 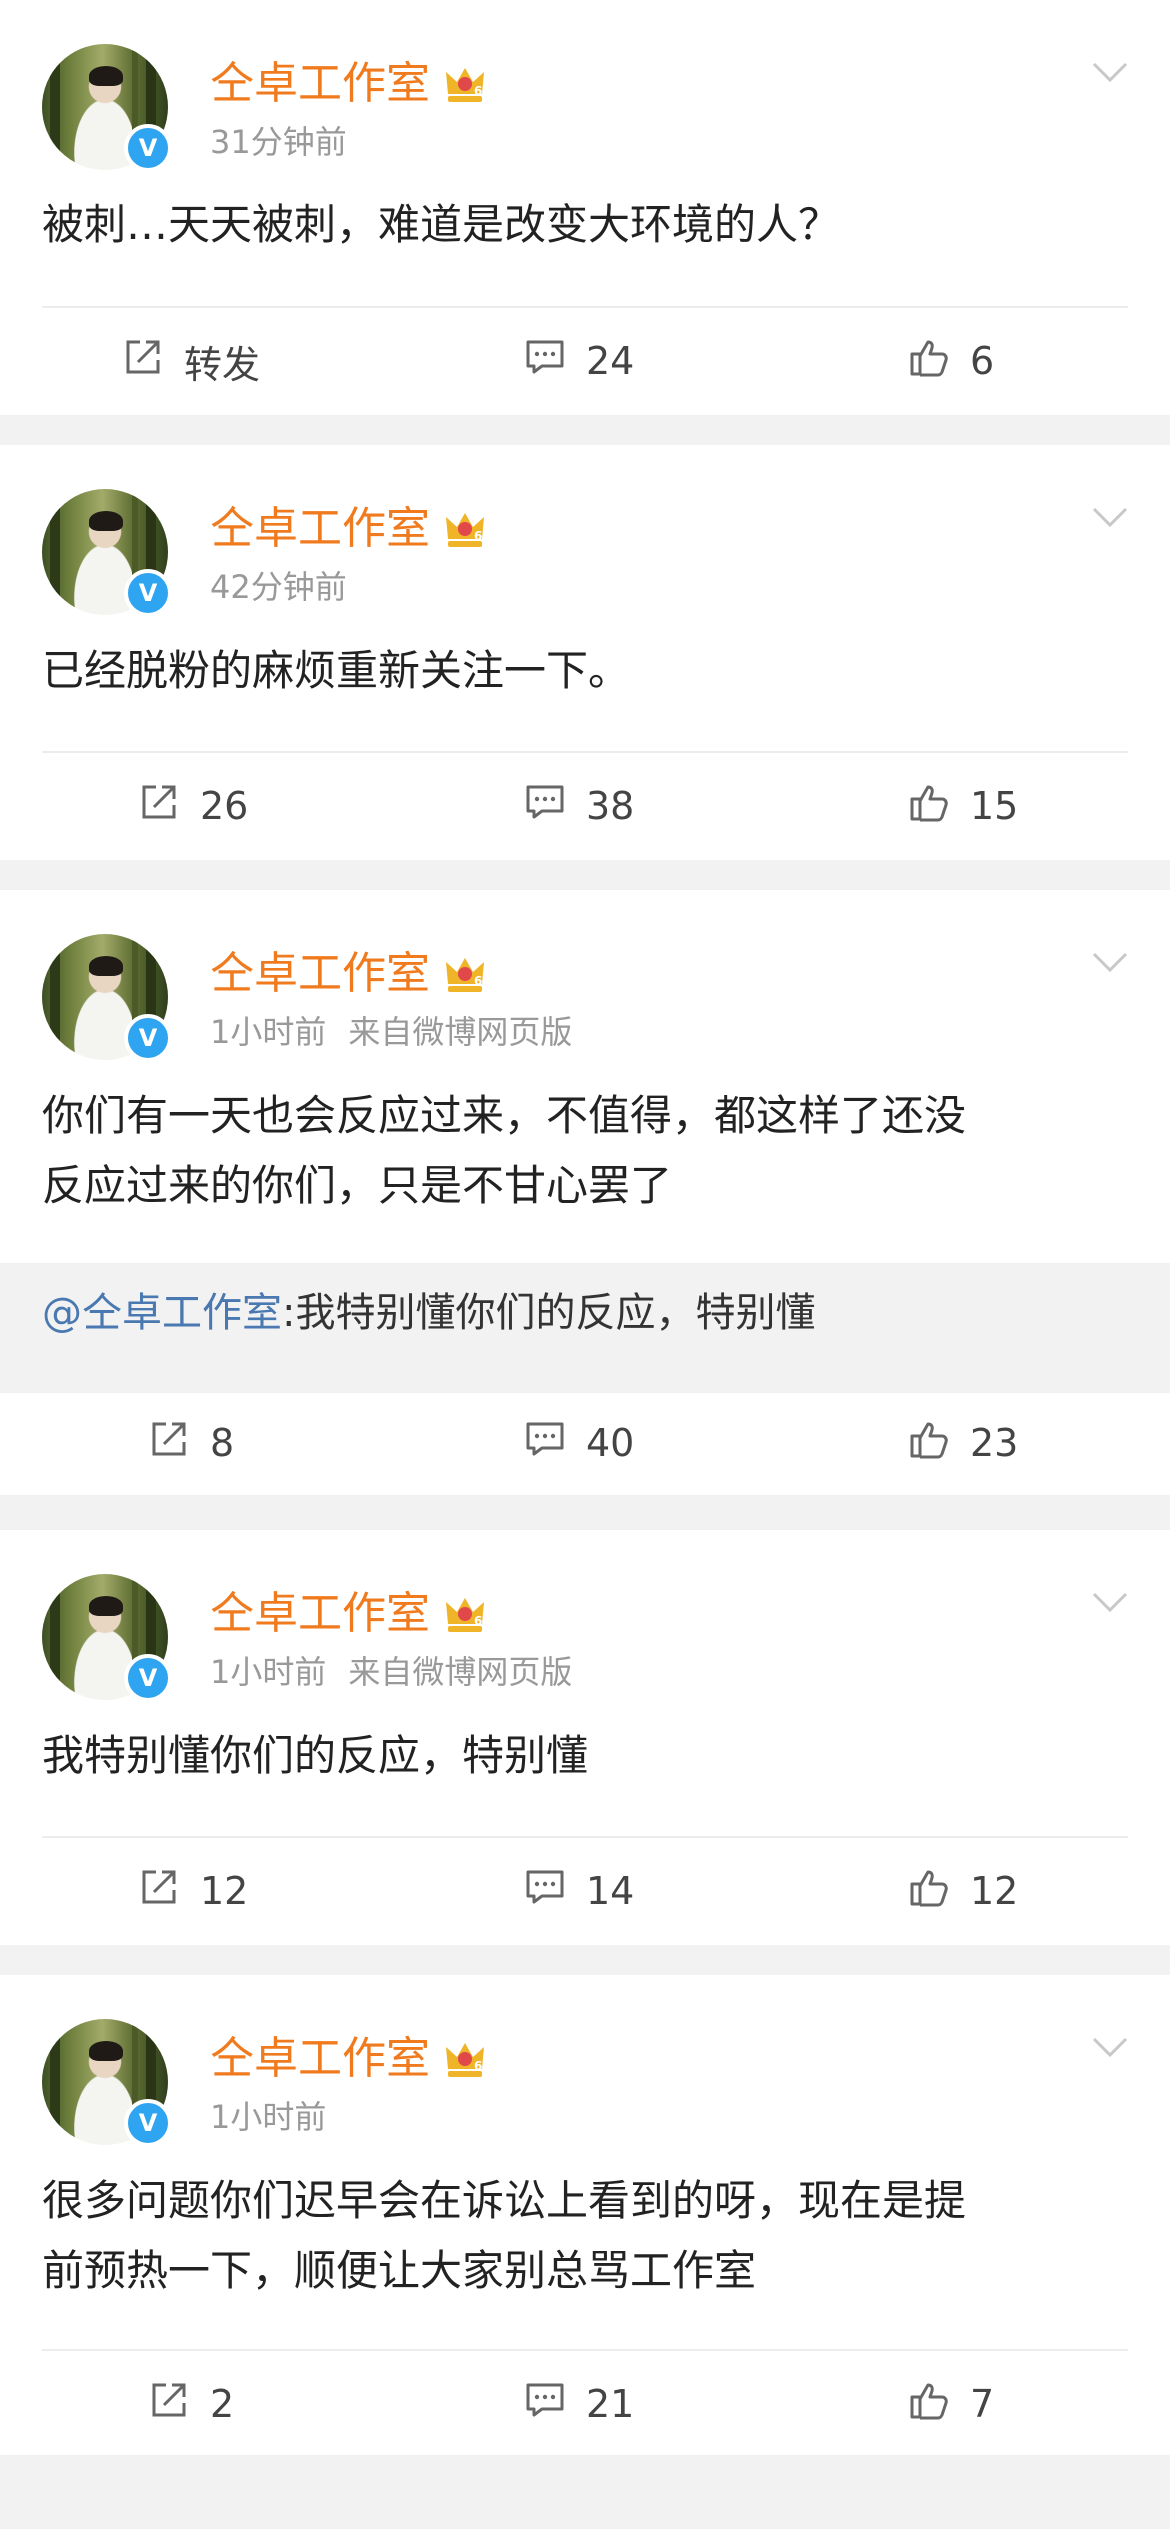 I want to click on action-bar: 8 40 23, so click(x=585, y=1443).